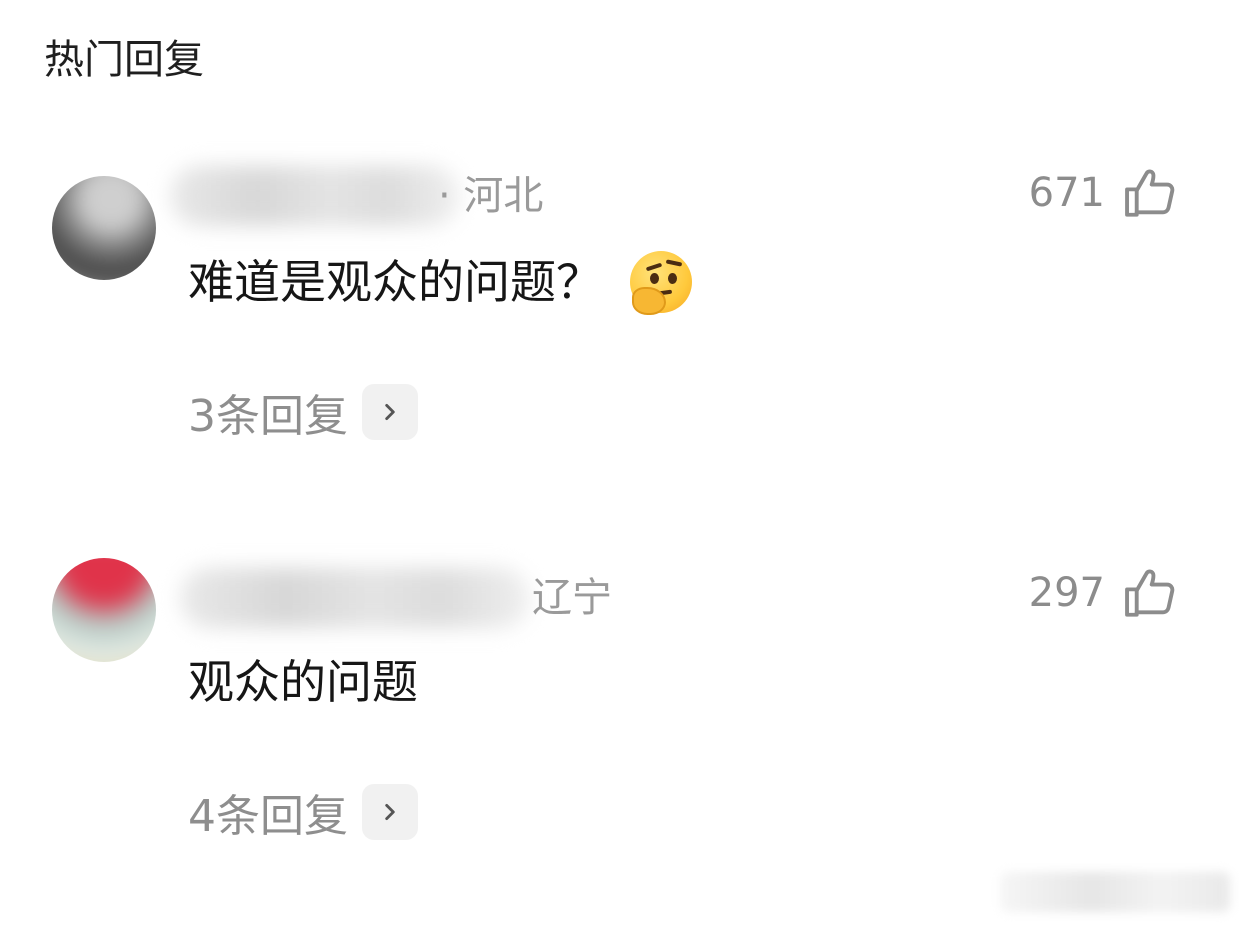 This screenshot has width=1239, height=925. Describe the element at coordinates (491, 196) in the screenshot. I see `location-label: · 河北` at that location.